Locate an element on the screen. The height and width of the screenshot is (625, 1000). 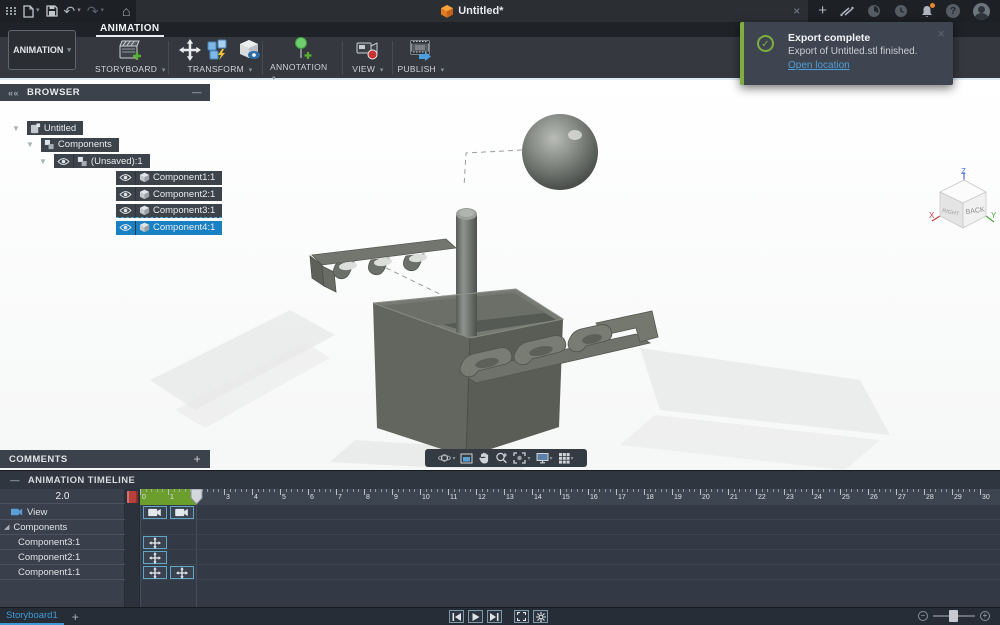
add-storyboard-icon: + is located at coordinates (75, 617).